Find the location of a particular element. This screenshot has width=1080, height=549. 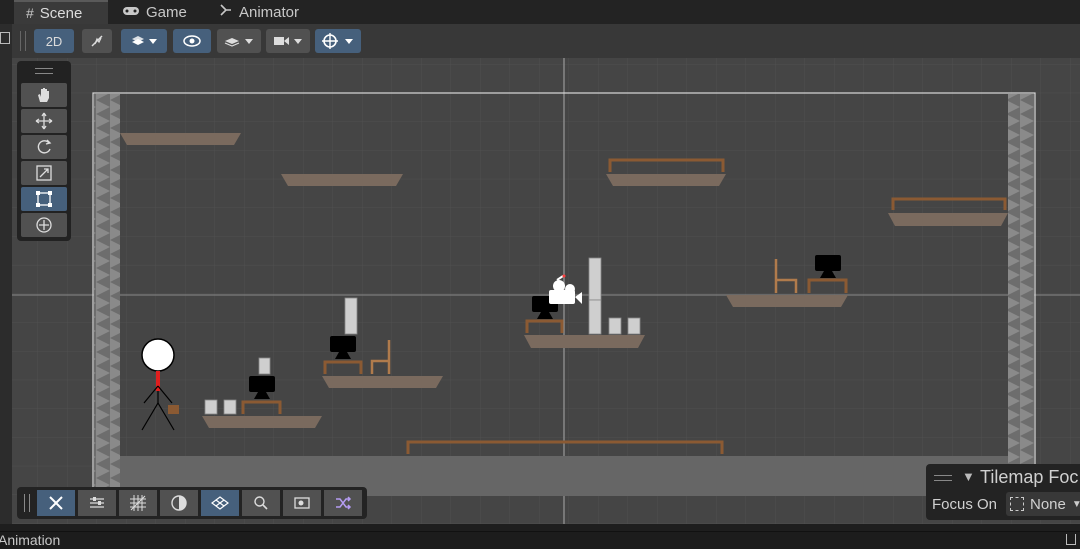

visibility-toggle-button is located at coordinates (192, 41).